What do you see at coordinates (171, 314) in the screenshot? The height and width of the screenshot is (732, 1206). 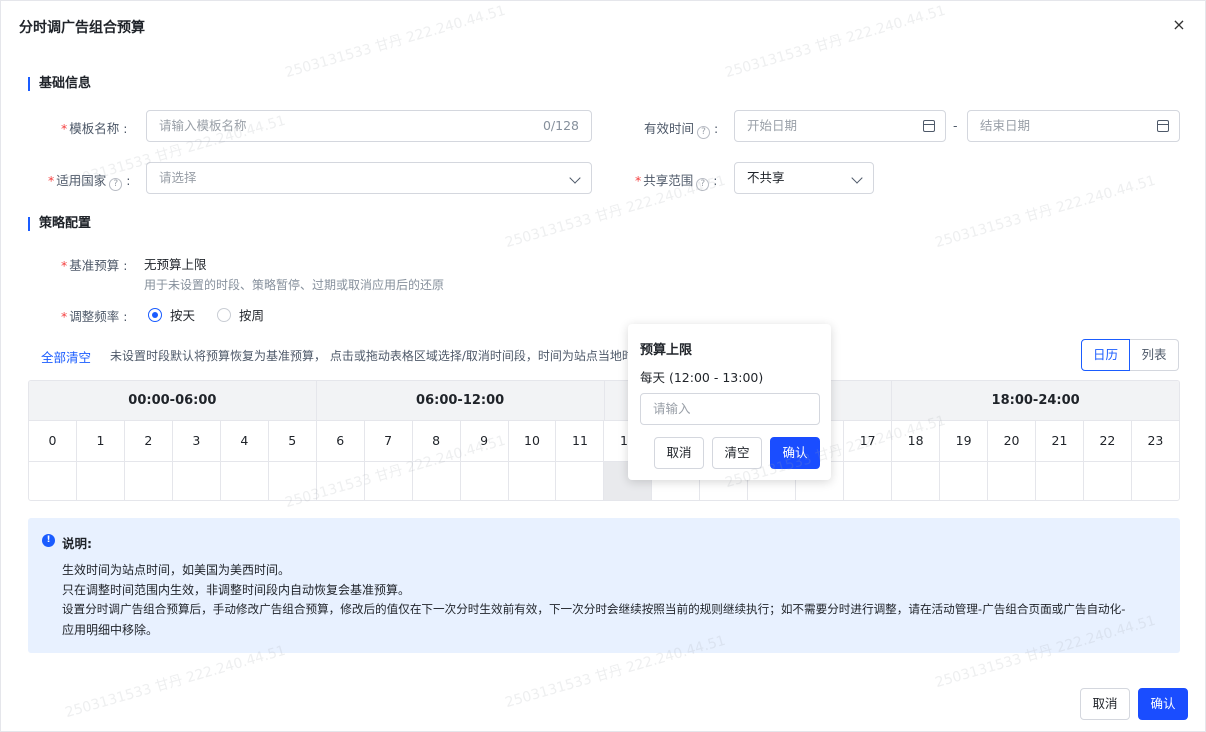 I see `frequency-daily-radio: 按天` at bounding box center [171, 314].